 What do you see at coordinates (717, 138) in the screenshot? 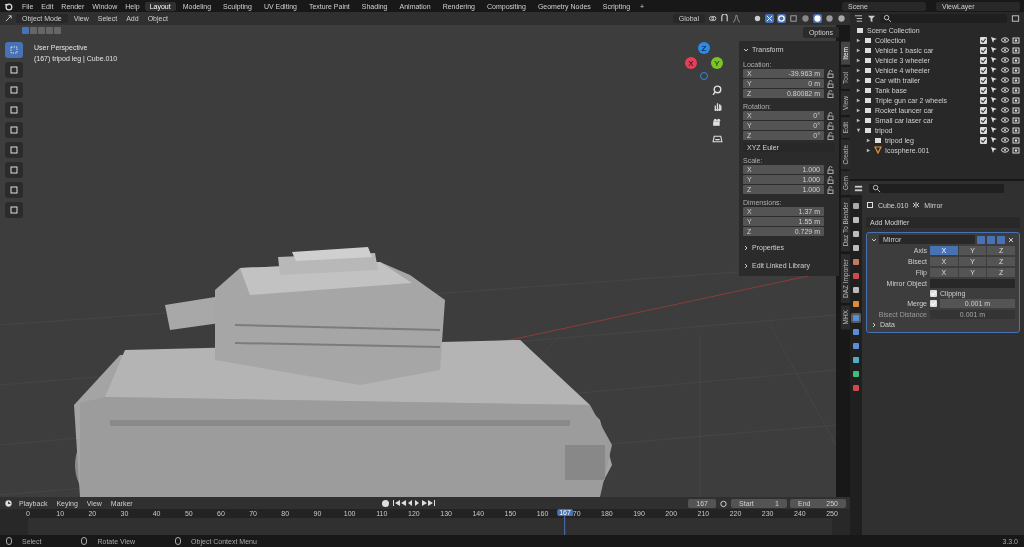
I see `grid-icon` at bounding box center [717, 138].